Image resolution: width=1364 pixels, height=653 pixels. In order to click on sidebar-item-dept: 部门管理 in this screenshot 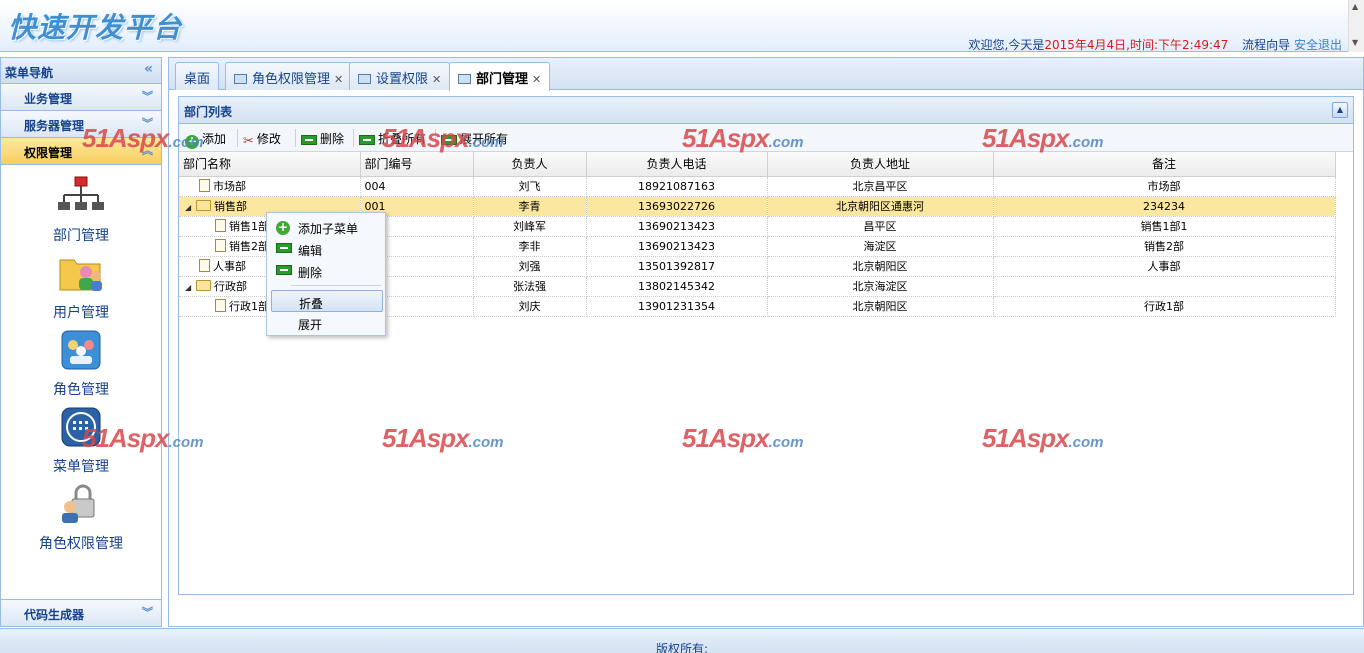, I will do `click(81, 210)`.